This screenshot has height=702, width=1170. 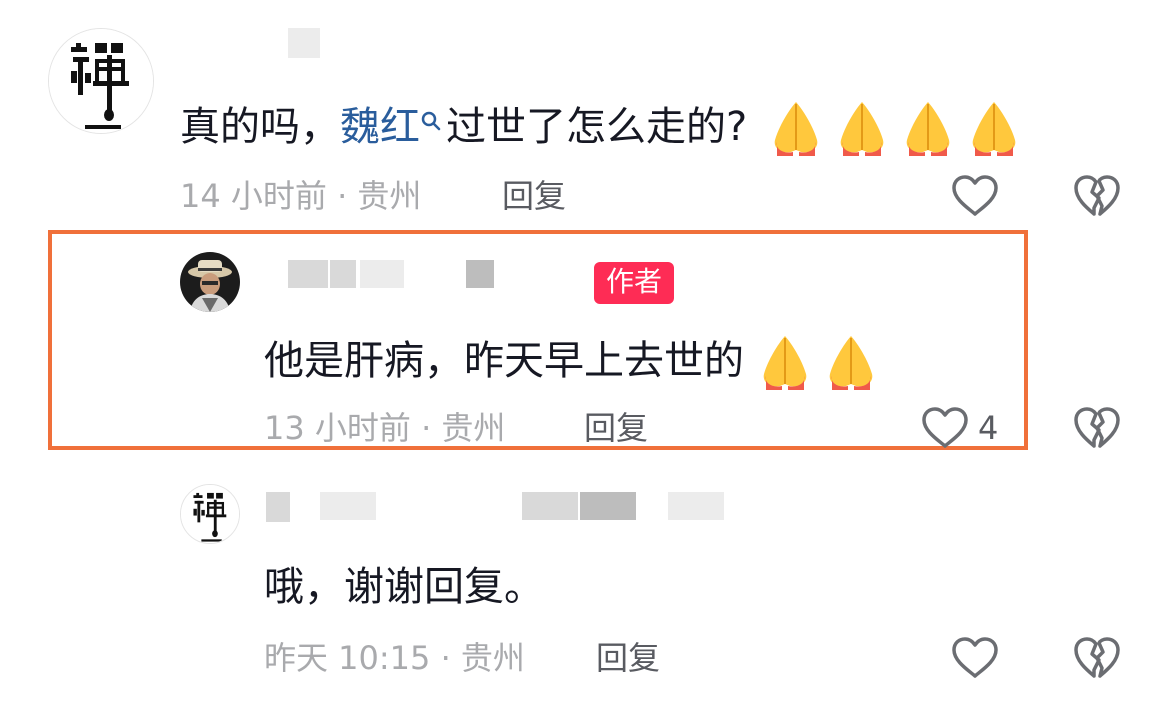 I want to click on comment-text-before: 真的吗，, so click(x=260, y=127).